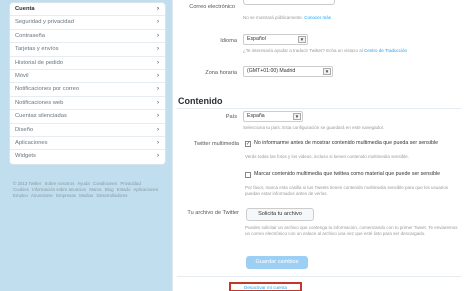 The width and height of the screenshot is (464, 291). What do you see at coordinates (317, 17) in the screenshot?
I see `learn-more-link: Conocer más` at bounding box center [317, 17].